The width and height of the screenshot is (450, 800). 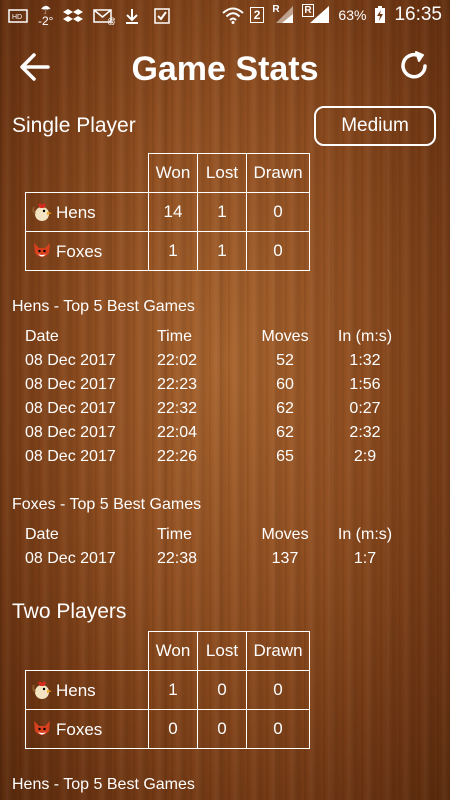 What do you see at coordinates (285, 360) in the screenshot?
I see `game-moves: 52` at bounding box center [285, 360].